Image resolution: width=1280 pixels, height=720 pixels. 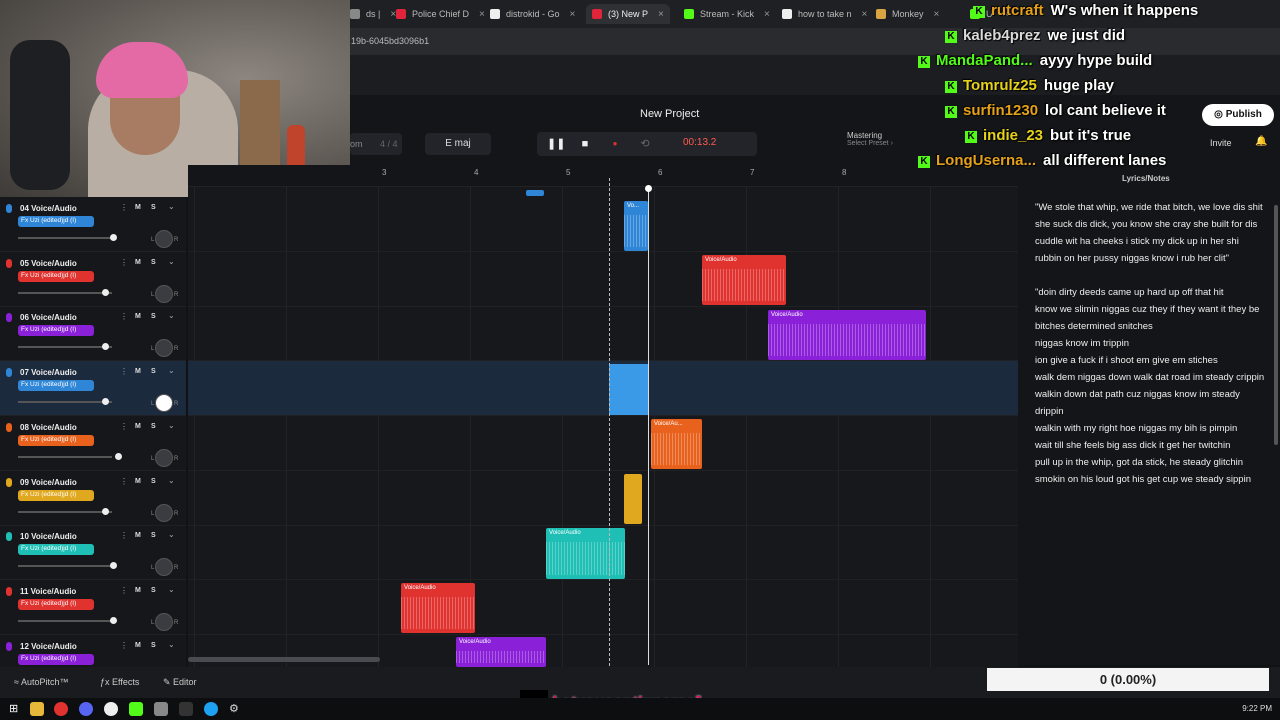 What do you see at coordinates (458, 144) in the screenshot?
I see `key-selector: E maj` at bounding box center [458, 144].